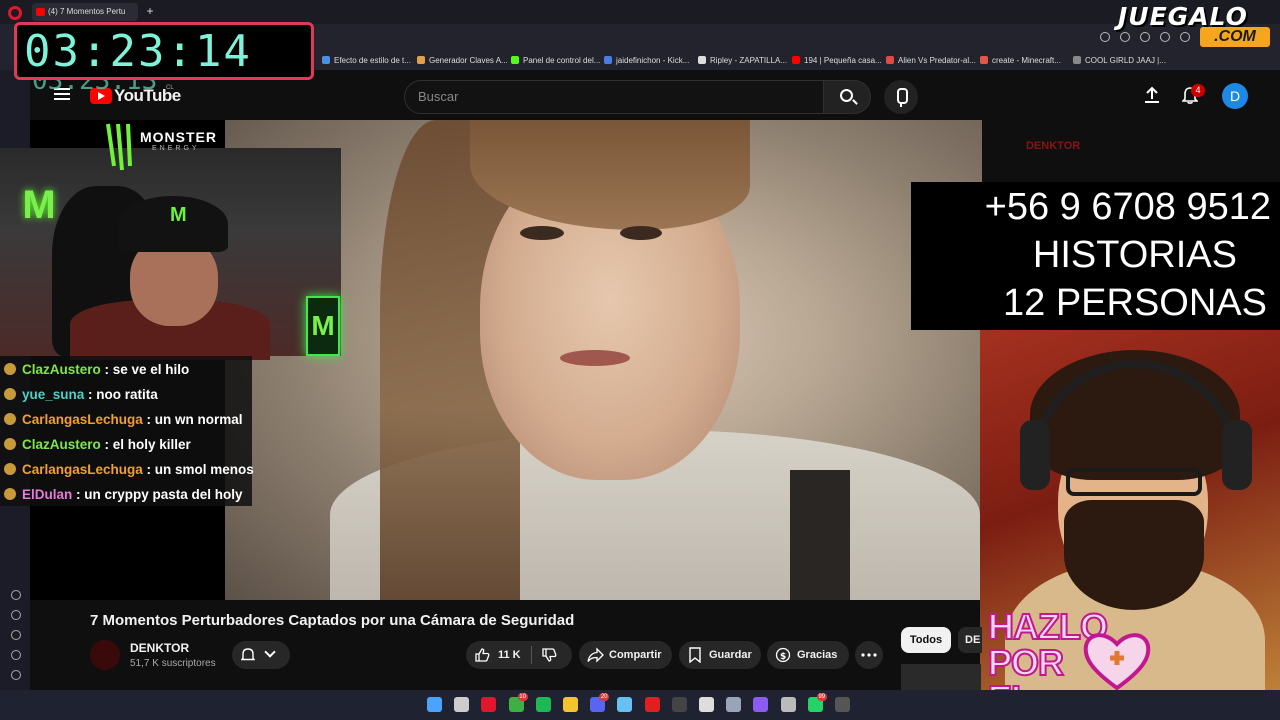 Image resolution: width=1280 pixels, height=720 pixels. Describe the element at coordinates (123, 419) in the screenshot. I see `chat-message: CarlangasLechuga : un wn normal` at that location.